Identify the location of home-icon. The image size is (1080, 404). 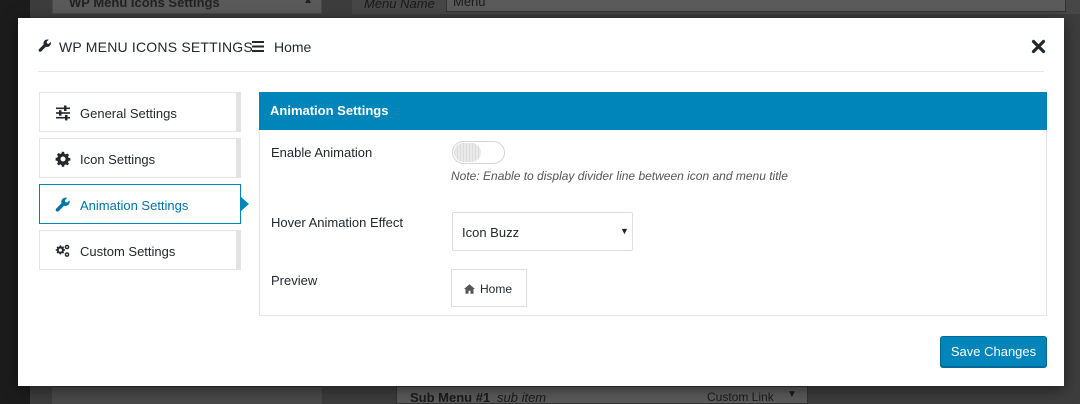
(469, 289).